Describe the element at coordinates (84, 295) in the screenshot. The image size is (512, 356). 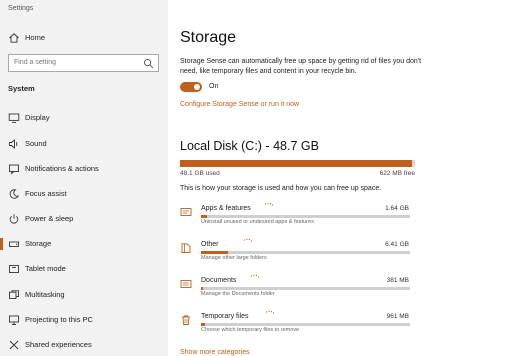
I see `sidebar-item-multitasking: Multitasking` at that location.